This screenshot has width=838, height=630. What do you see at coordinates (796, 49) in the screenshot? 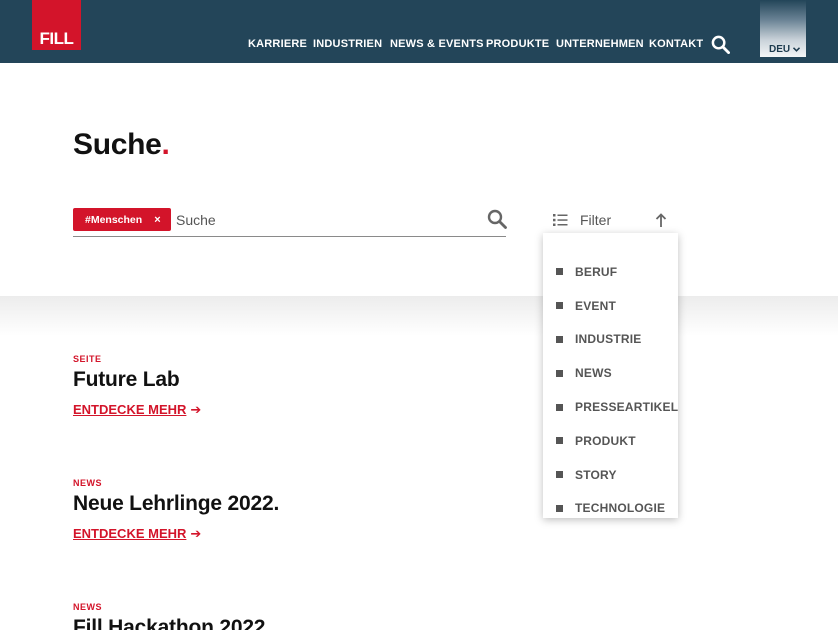
I see `chevron-down-icon` at bounding box center [796, 49].